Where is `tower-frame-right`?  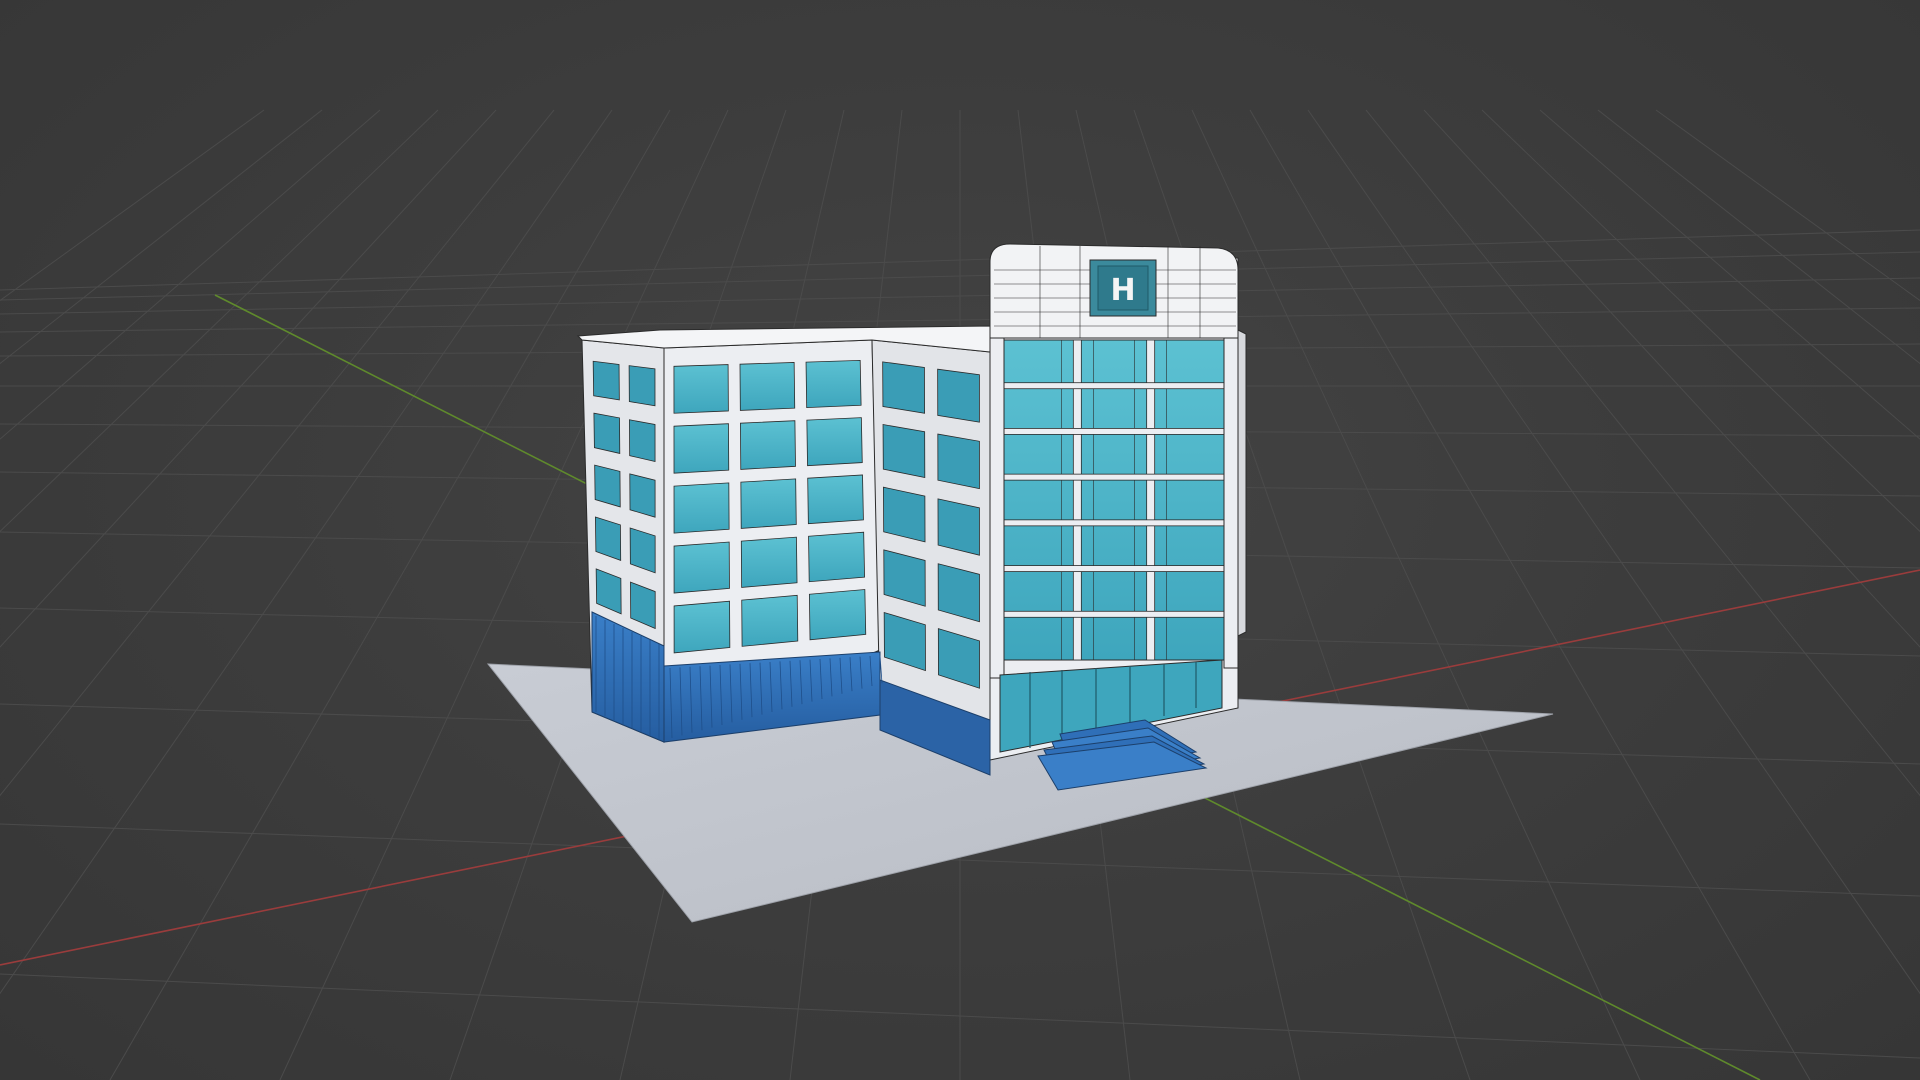
tower-frame-right is located at coordinates (1231, 503).